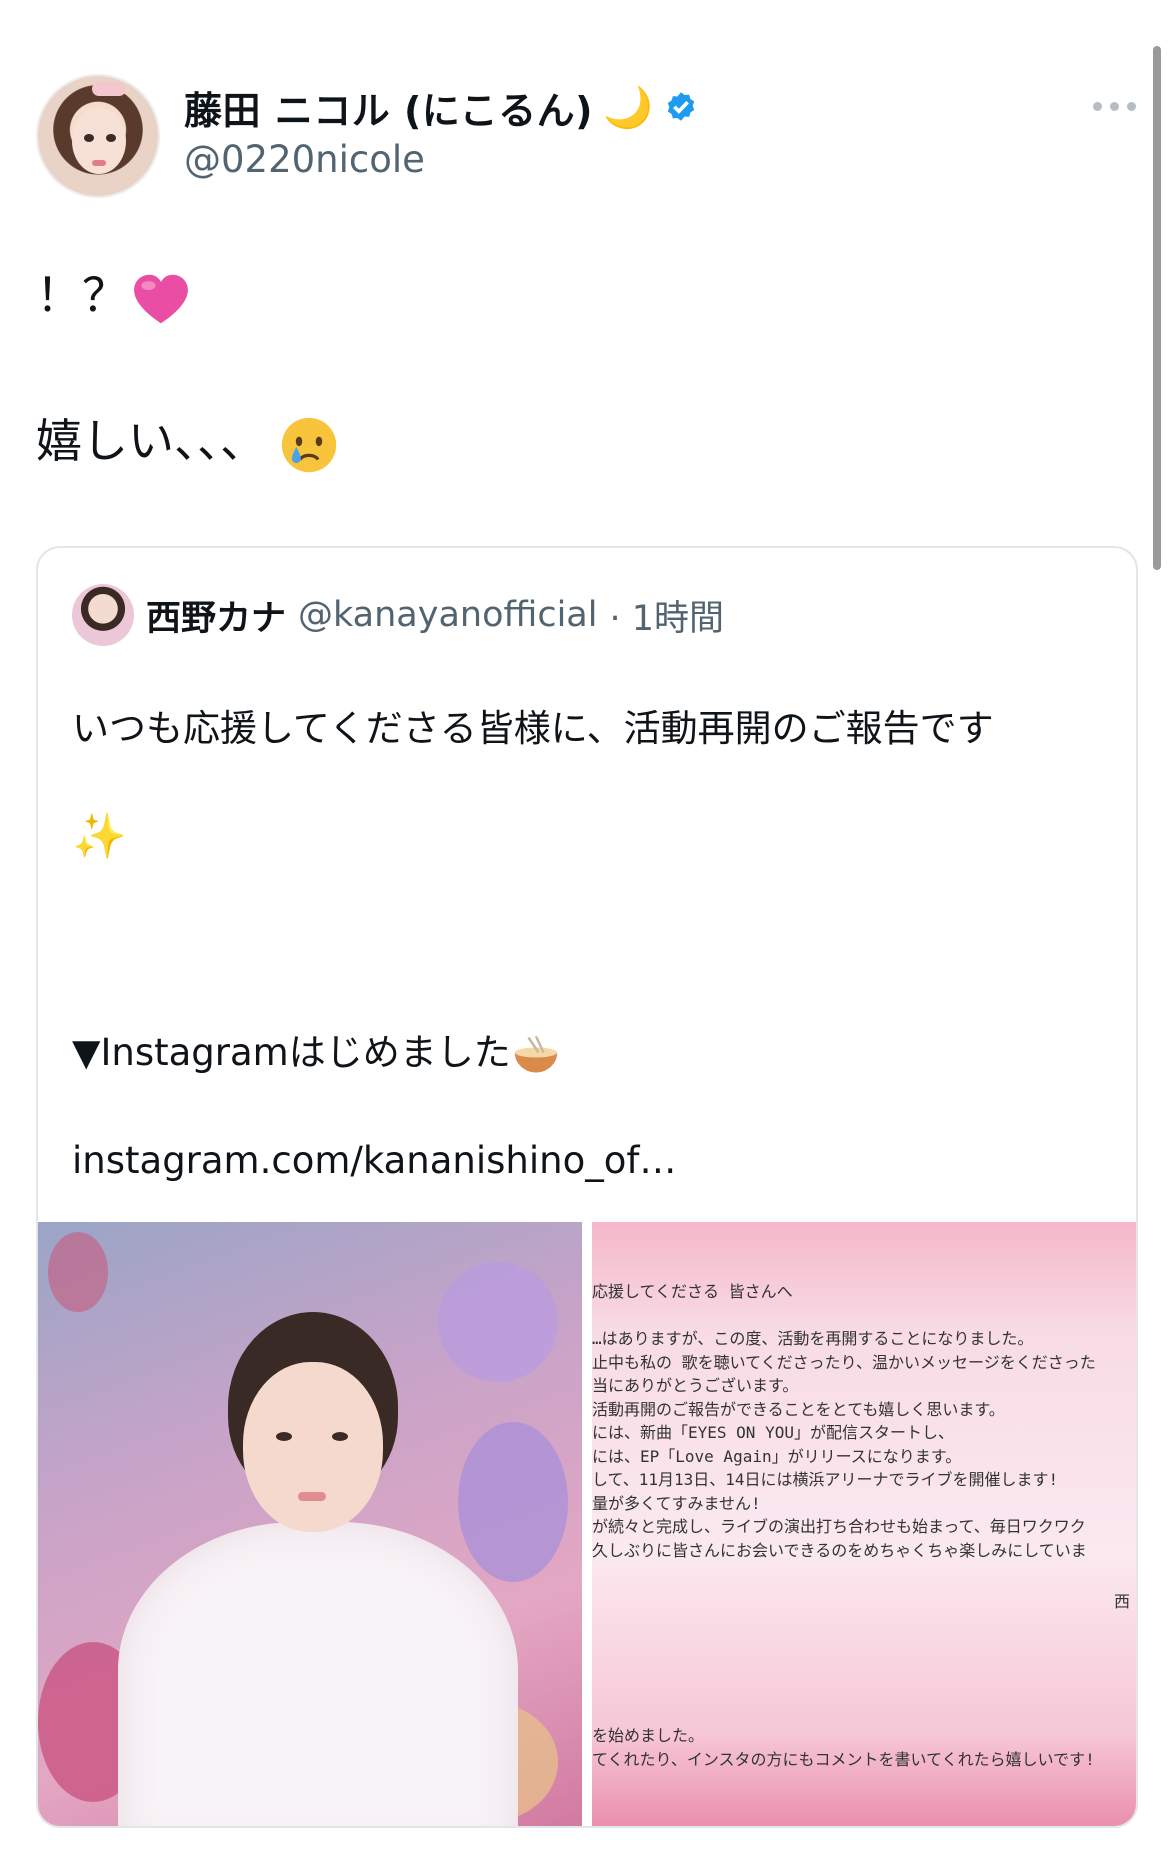 The image size is (1169, 1869). Describe the element at coordinates (1114, 106) in the screenshot. I see `more-options-icon` at that location.